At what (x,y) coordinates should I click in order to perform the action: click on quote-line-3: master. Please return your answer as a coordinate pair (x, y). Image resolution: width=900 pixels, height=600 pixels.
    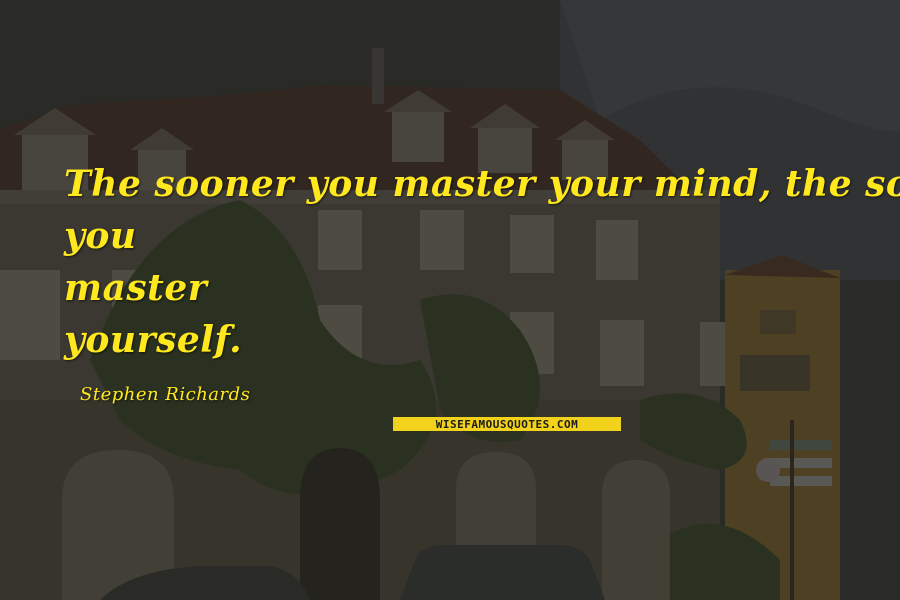
    Looking at the image, I should click on (136, 288).